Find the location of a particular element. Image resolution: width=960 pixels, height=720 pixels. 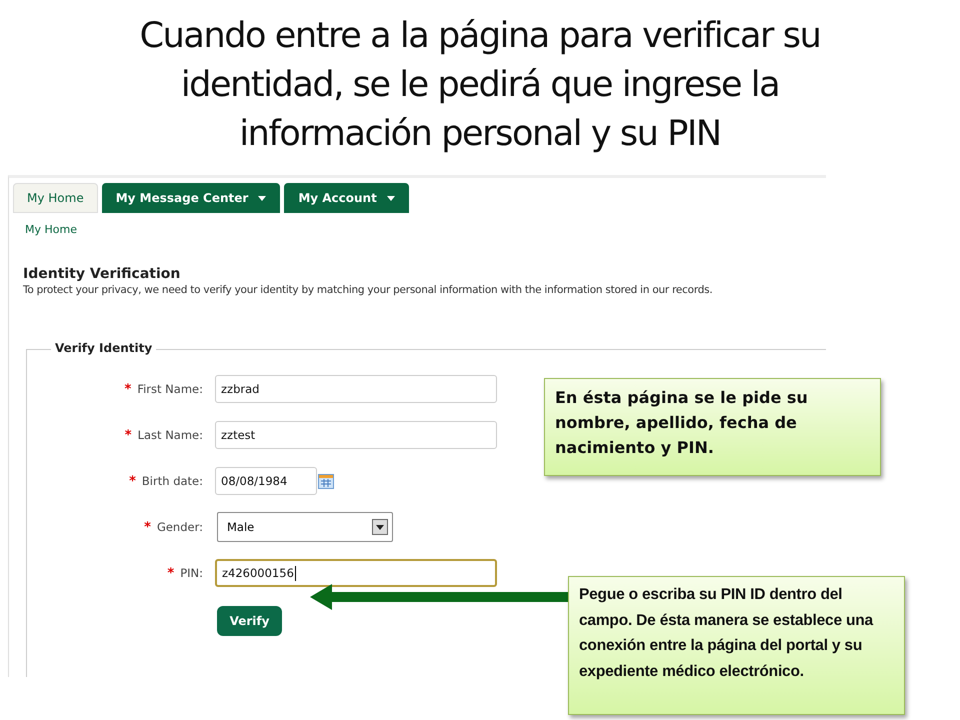

nav-tab: My Home is located at coordinates (55, 198).